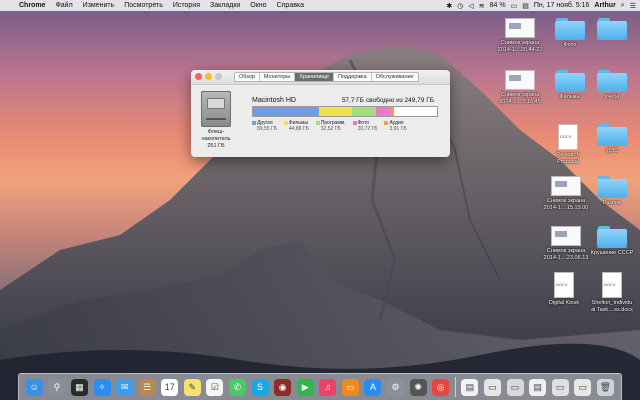 This screenshot has width=640, height=400. I want to click on menu-bookmarks: Закладки, so click(225, 5).